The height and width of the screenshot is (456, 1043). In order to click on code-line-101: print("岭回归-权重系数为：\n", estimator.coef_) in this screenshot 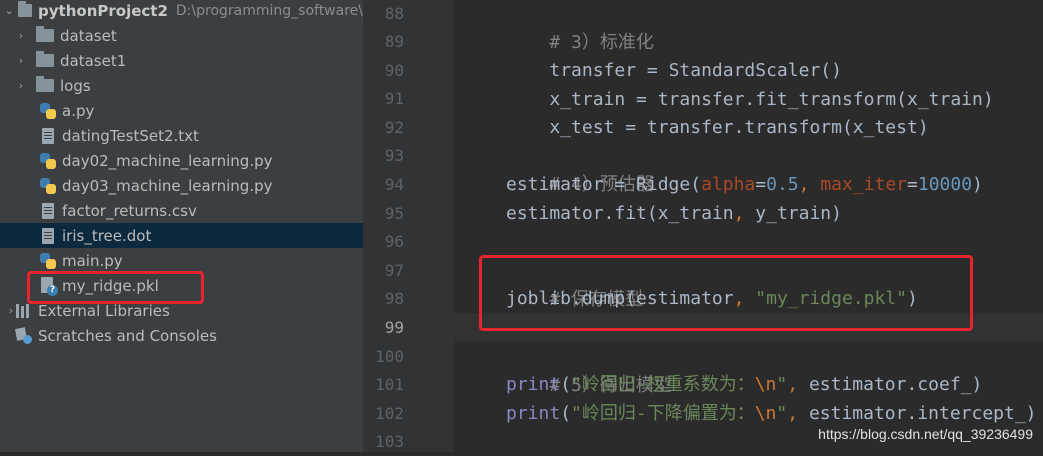, I will do `click(744, 384)`.